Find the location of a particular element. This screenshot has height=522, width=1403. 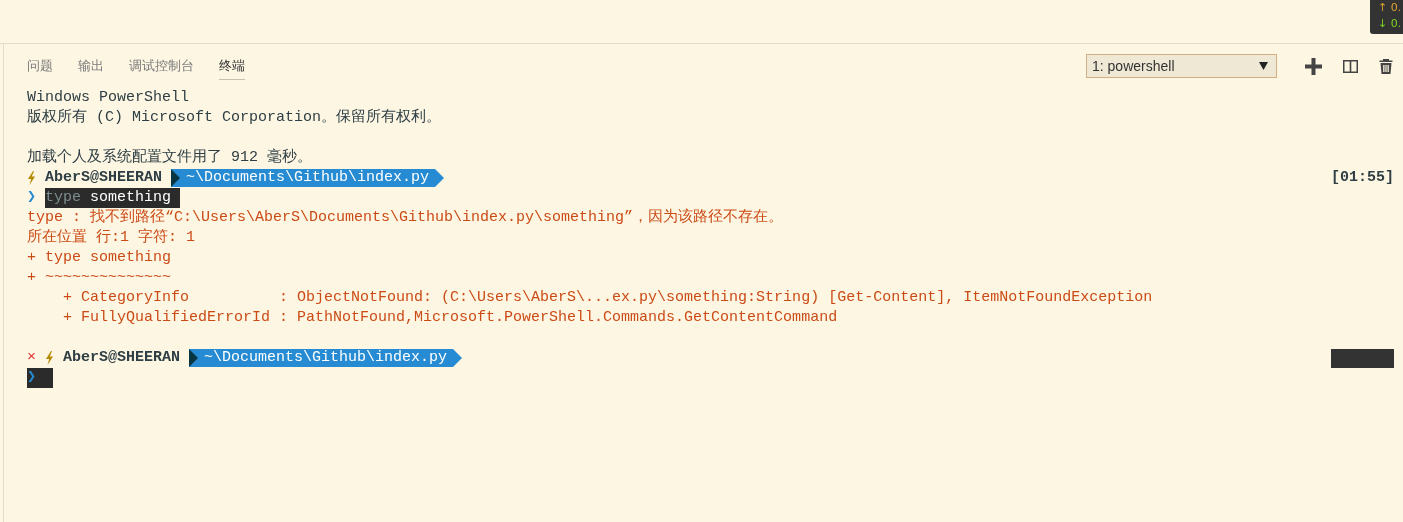

panel-tab: 终端 is located at coordinates (232, 66).